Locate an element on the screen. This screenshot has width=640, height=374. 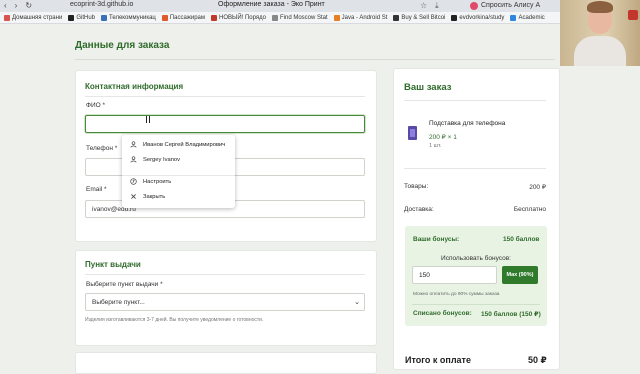
bookmark-item: Academic is located at coordinates (527, 17).